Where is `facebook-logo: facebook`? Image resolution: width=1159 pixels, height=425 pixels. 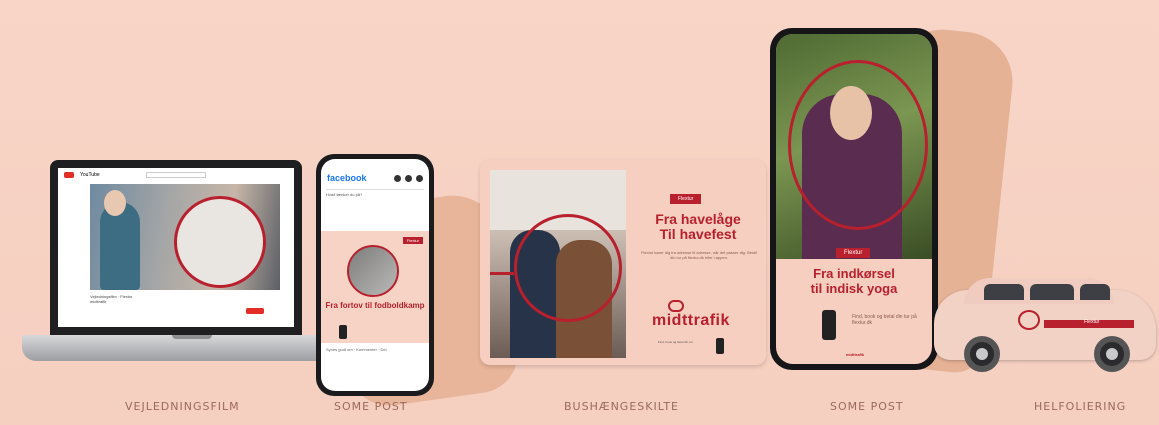
facebook-logo: facebook is located at coordinates (358, 178).